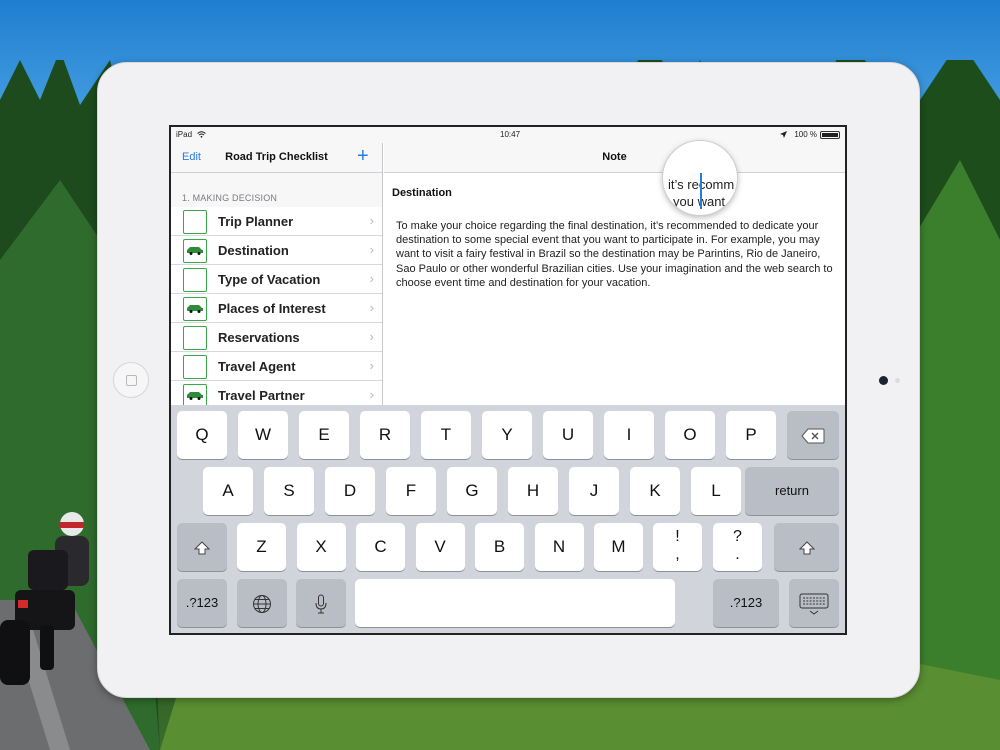 The height and width of the screenshot is (750, 1000). Describe the element at coordinates (422, 193) in the screenshot. I see `note-title: Destination` at that location.